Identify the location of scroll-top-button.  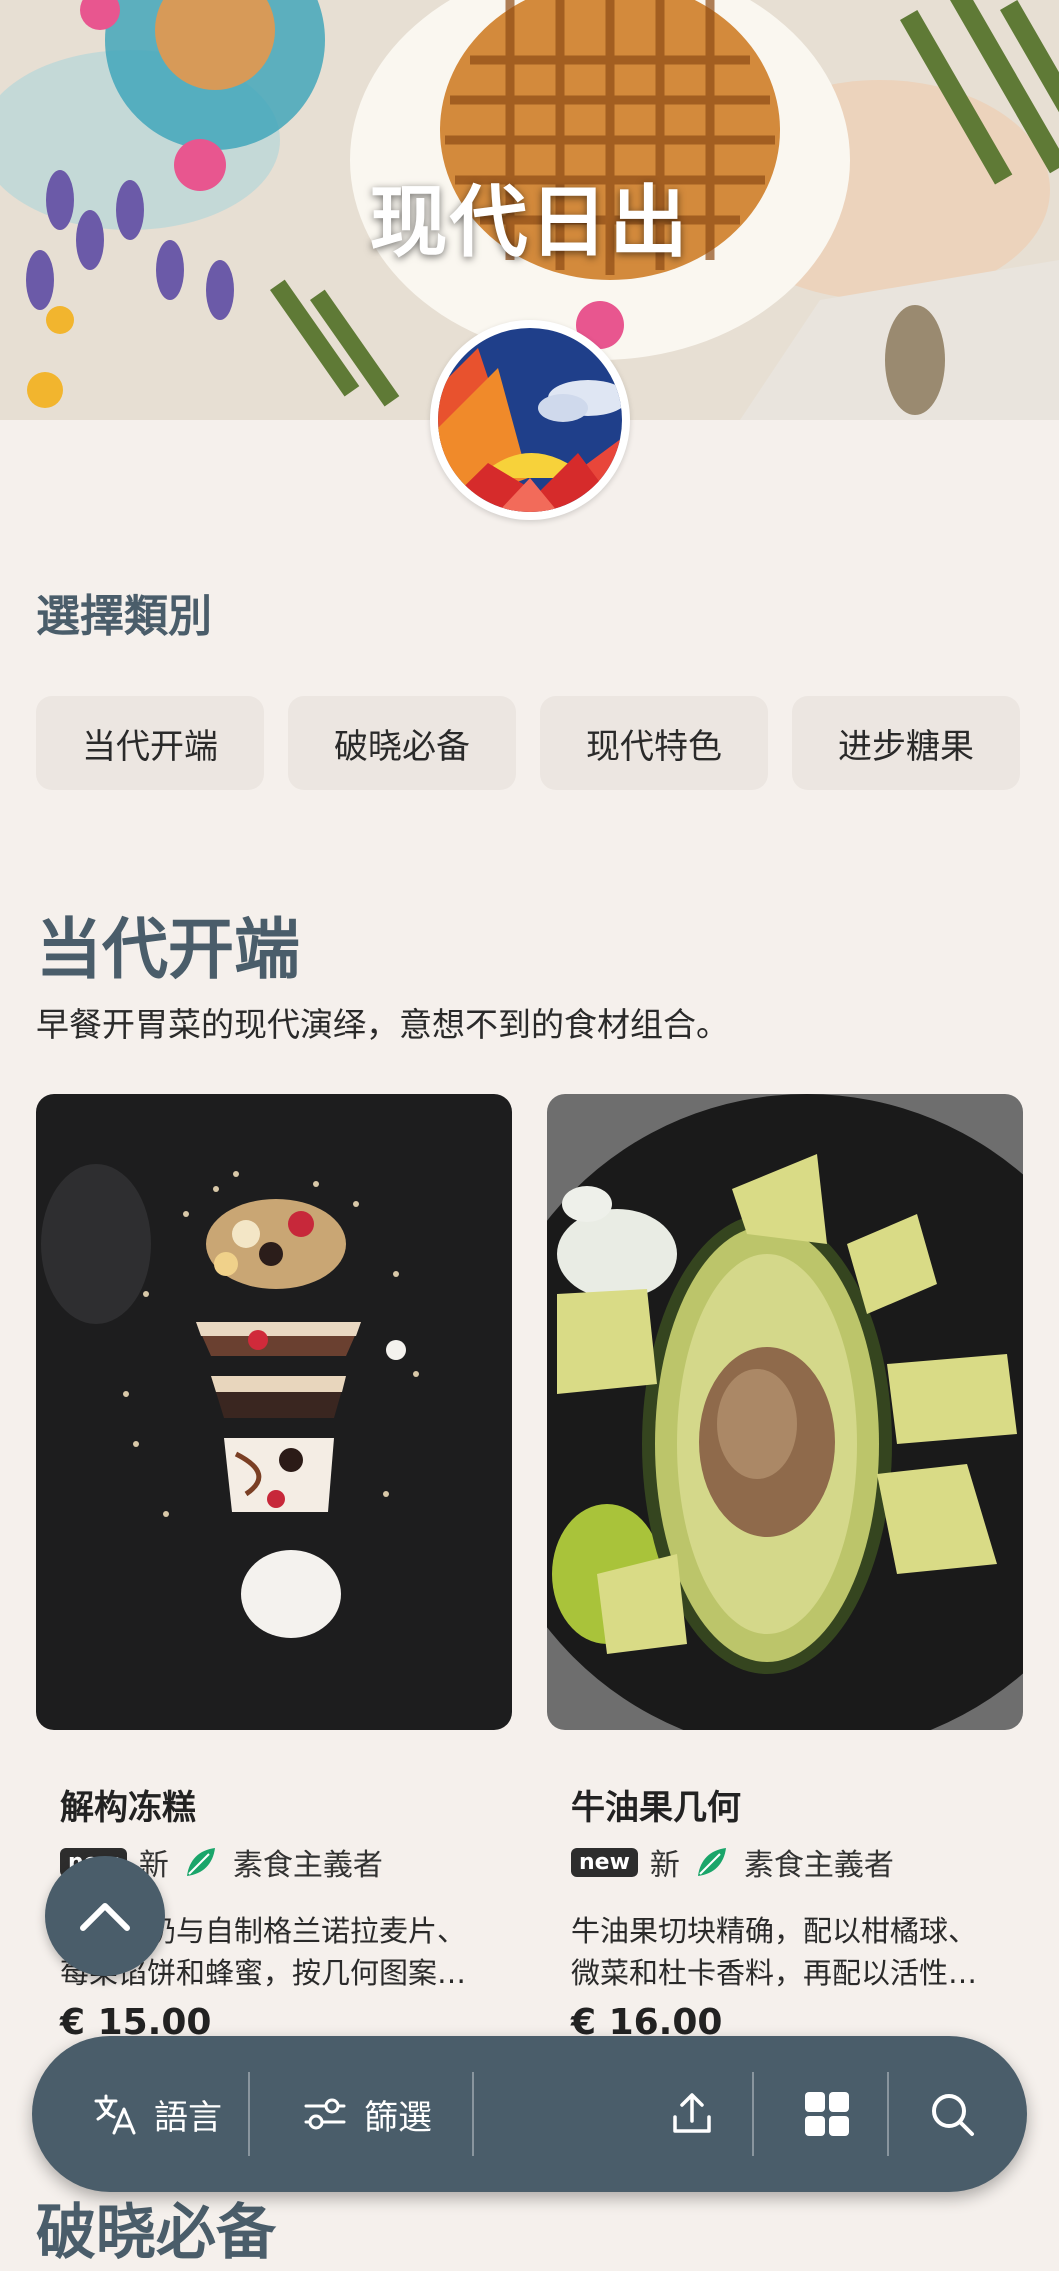
(105, 1916).